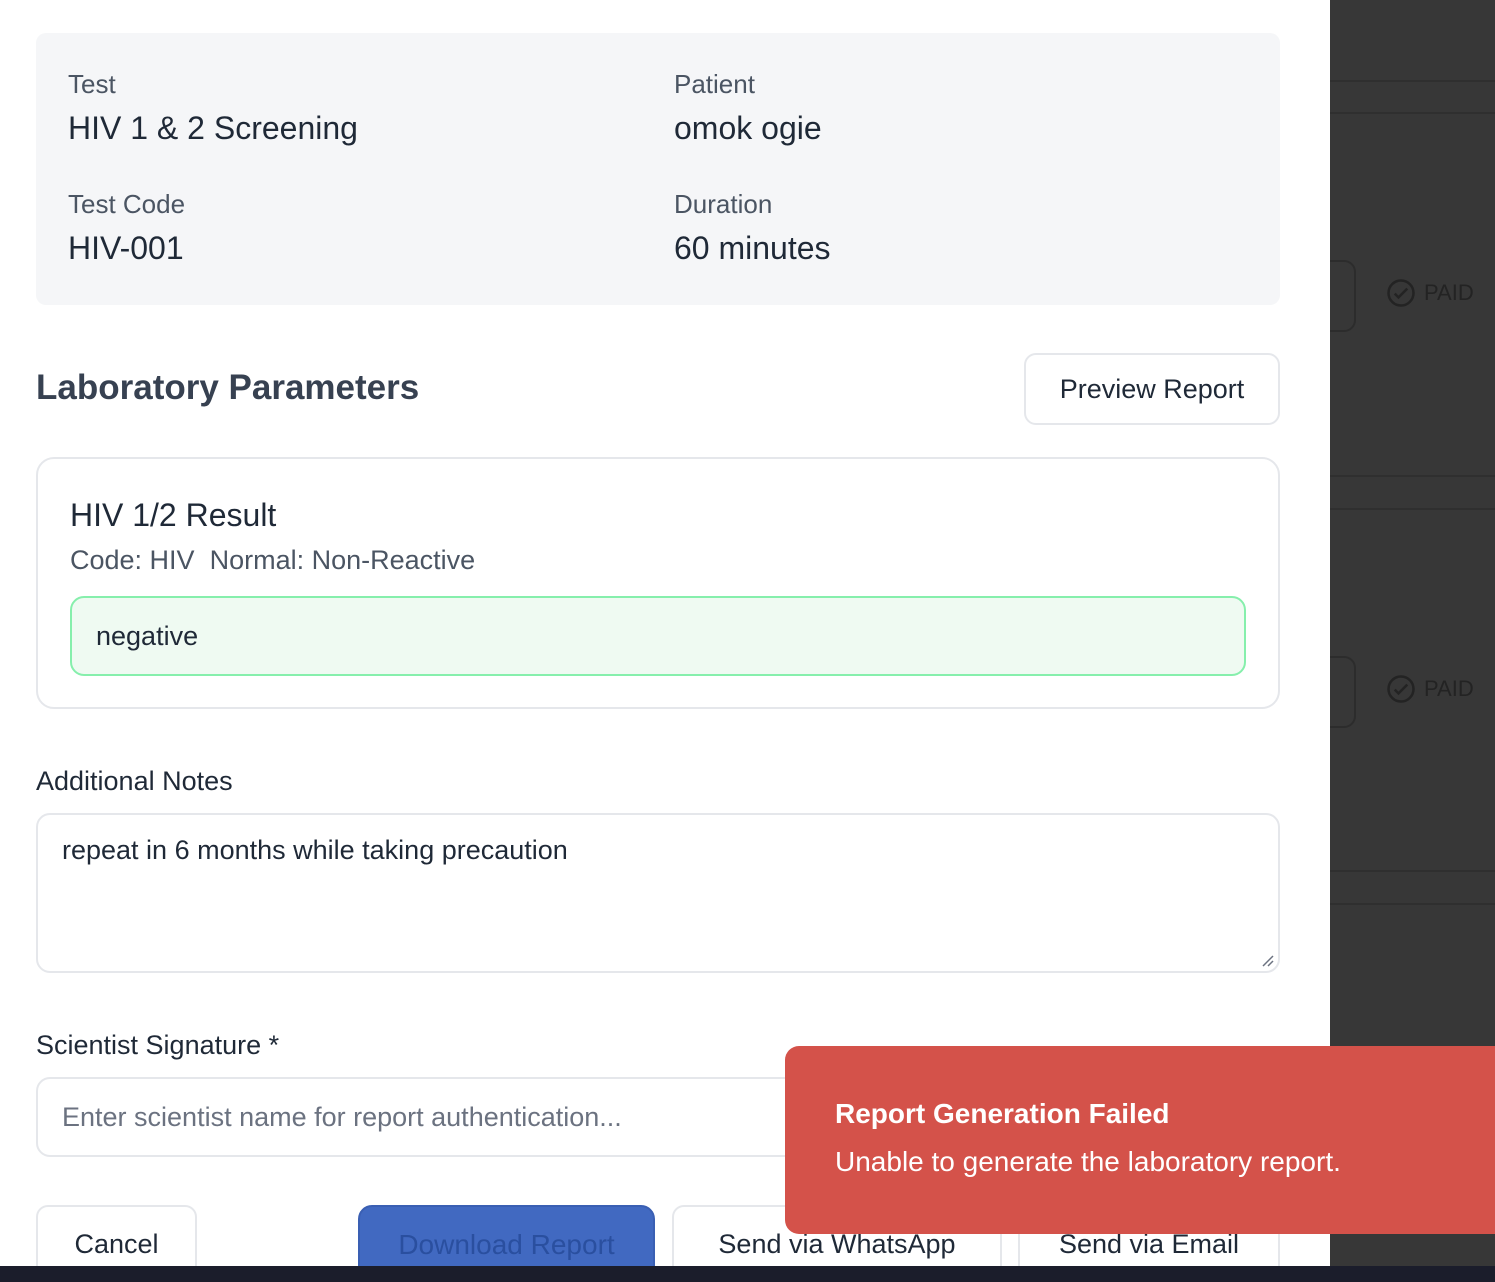 The height and width of the screenshot is (1282, 1495). Describe the element at coordinates (1152, 389) in the screenshot. I see `preview-report-button: Preview Report` at that location.